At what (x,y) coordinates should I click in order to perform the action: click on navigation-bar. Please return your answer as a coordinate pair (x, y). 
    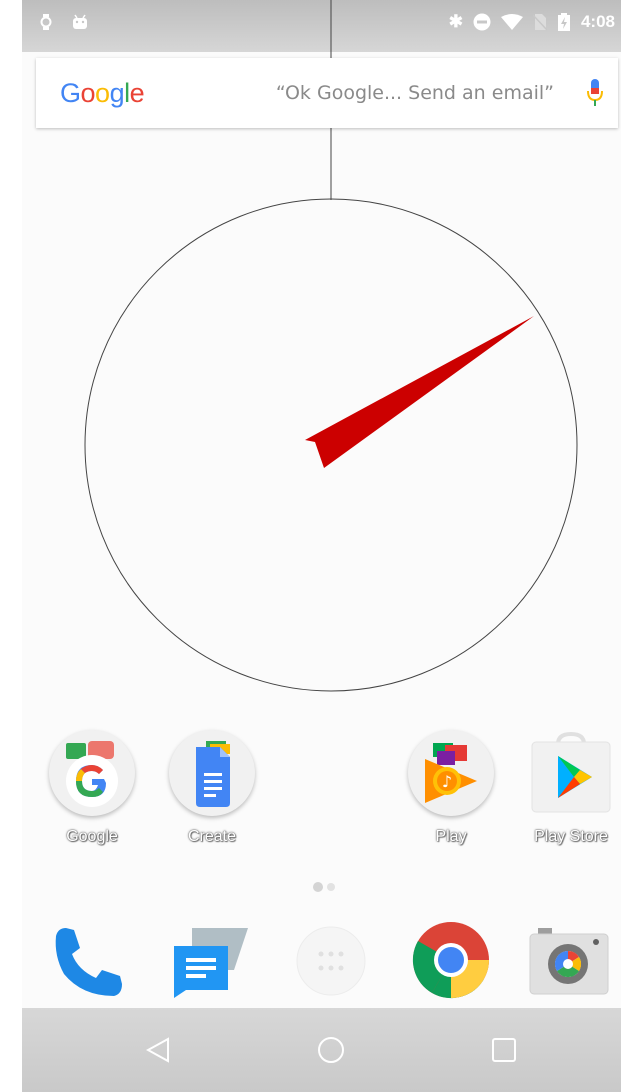
    Looking at the image, I should click on (321, 1050).